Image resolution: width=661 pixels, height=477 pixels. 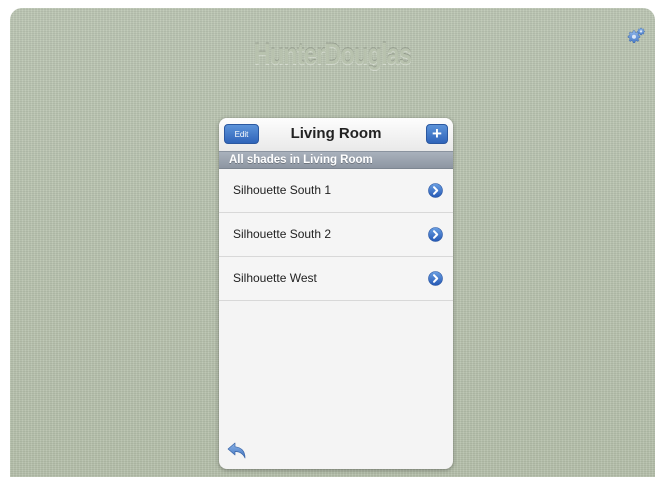 I want to click on brand-logo: HunterDouglas, so click(x=332, y=54).